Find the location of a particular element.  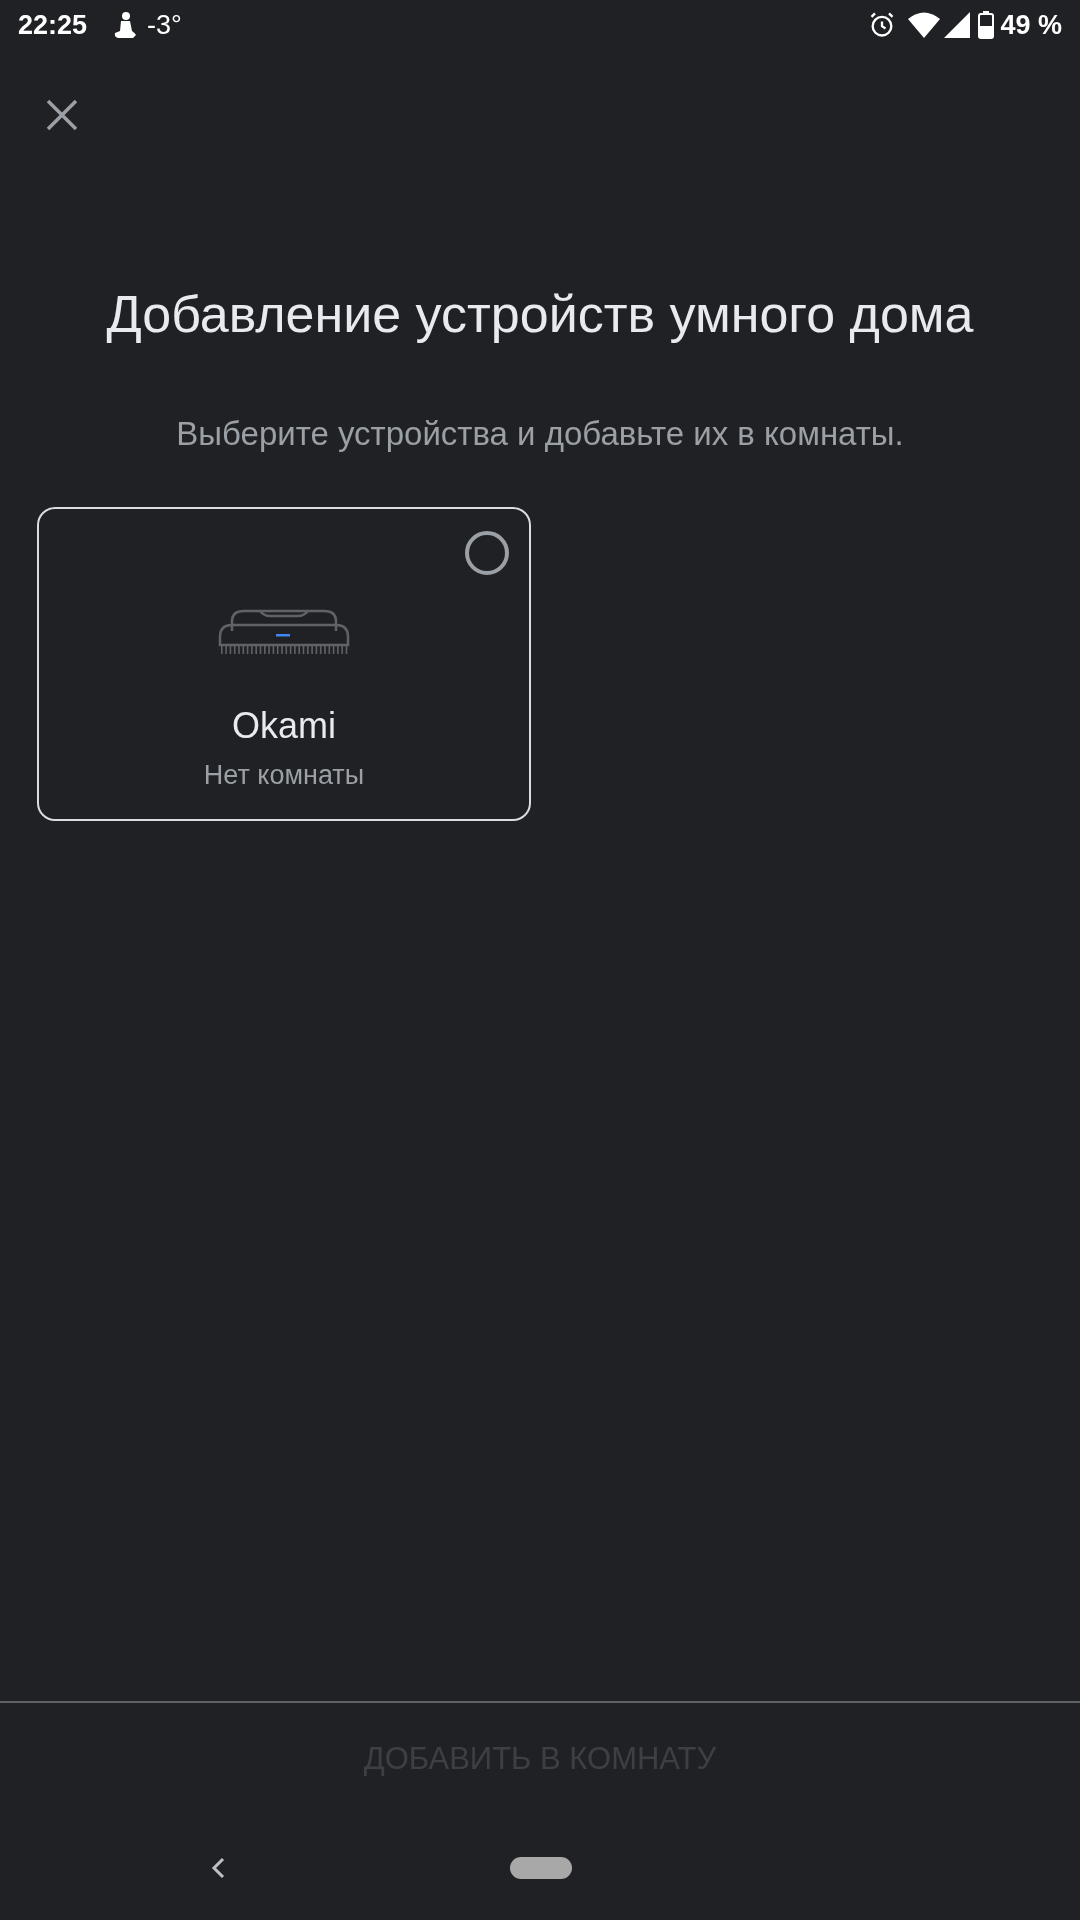

person-icon is located at coordinates (125, 25).